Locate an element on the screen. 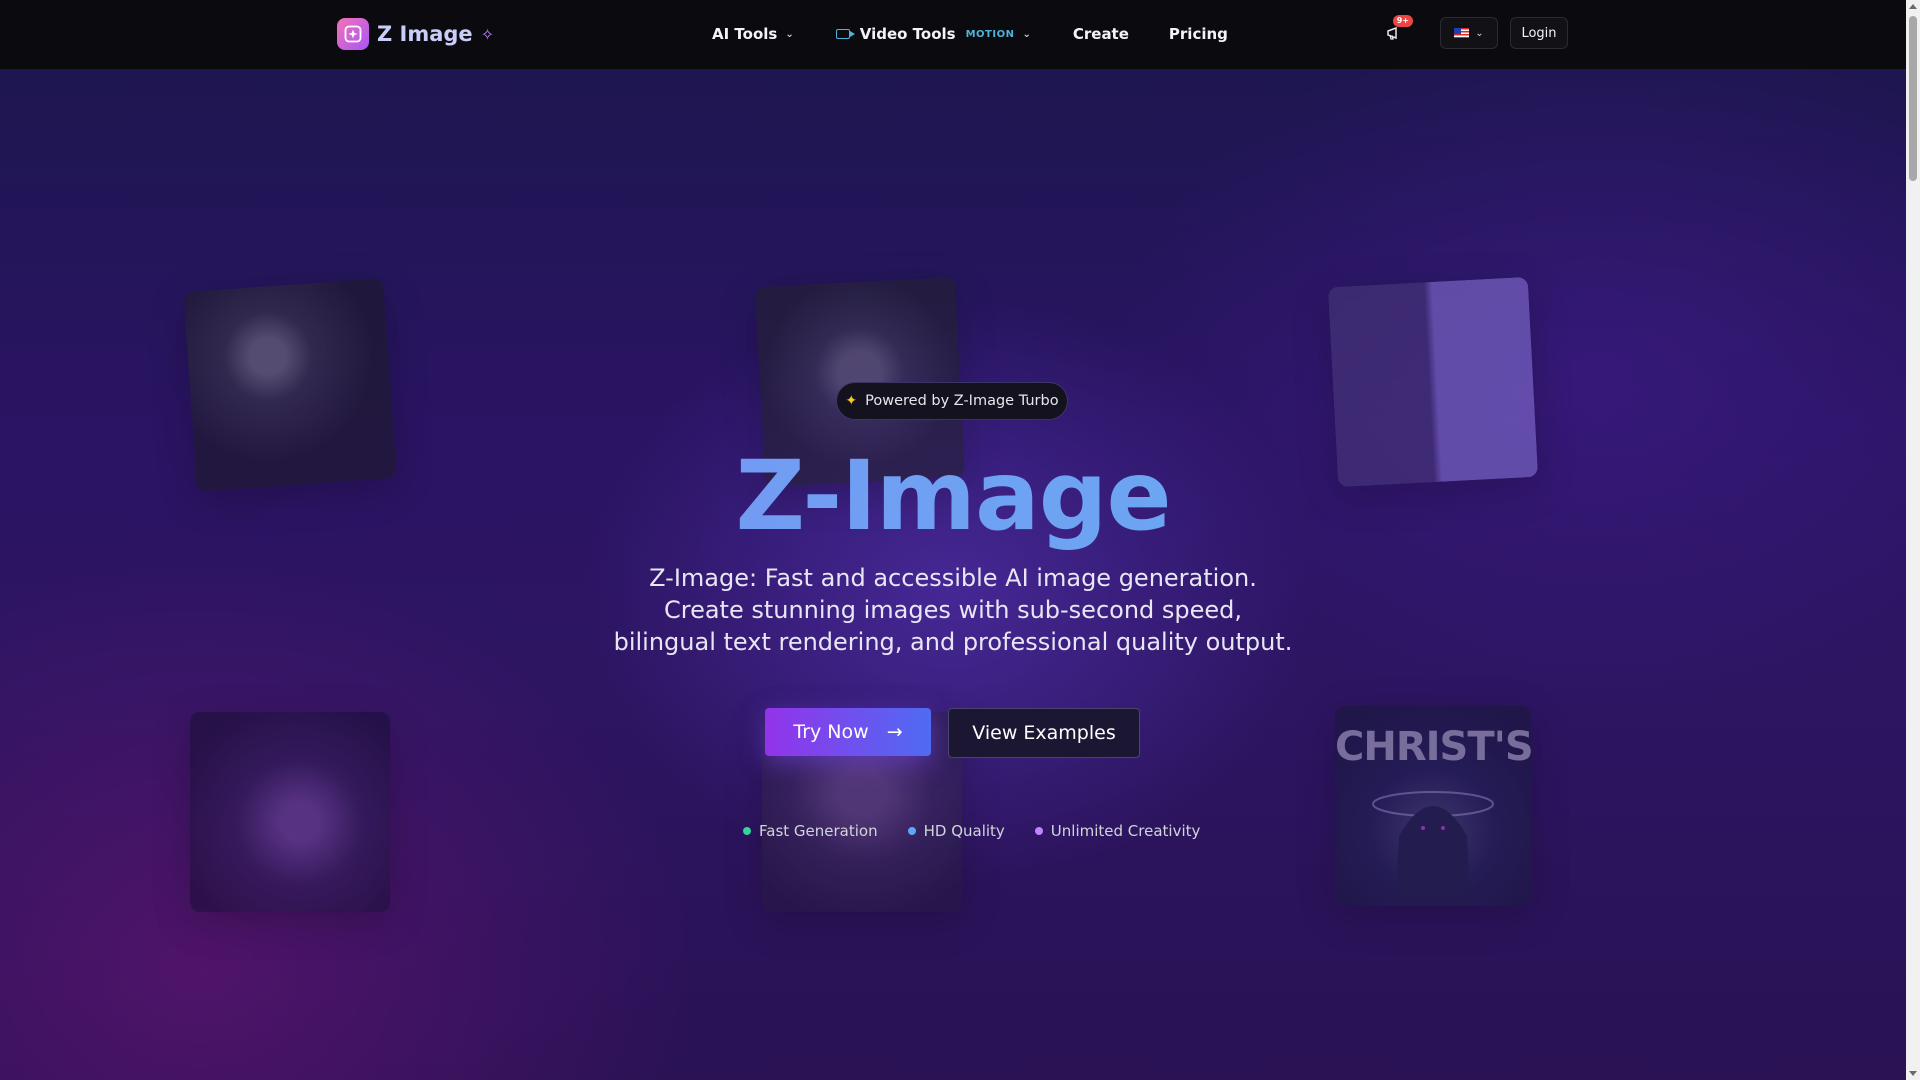  feature-label: Fast Generation is located at coordinates (818, 831).